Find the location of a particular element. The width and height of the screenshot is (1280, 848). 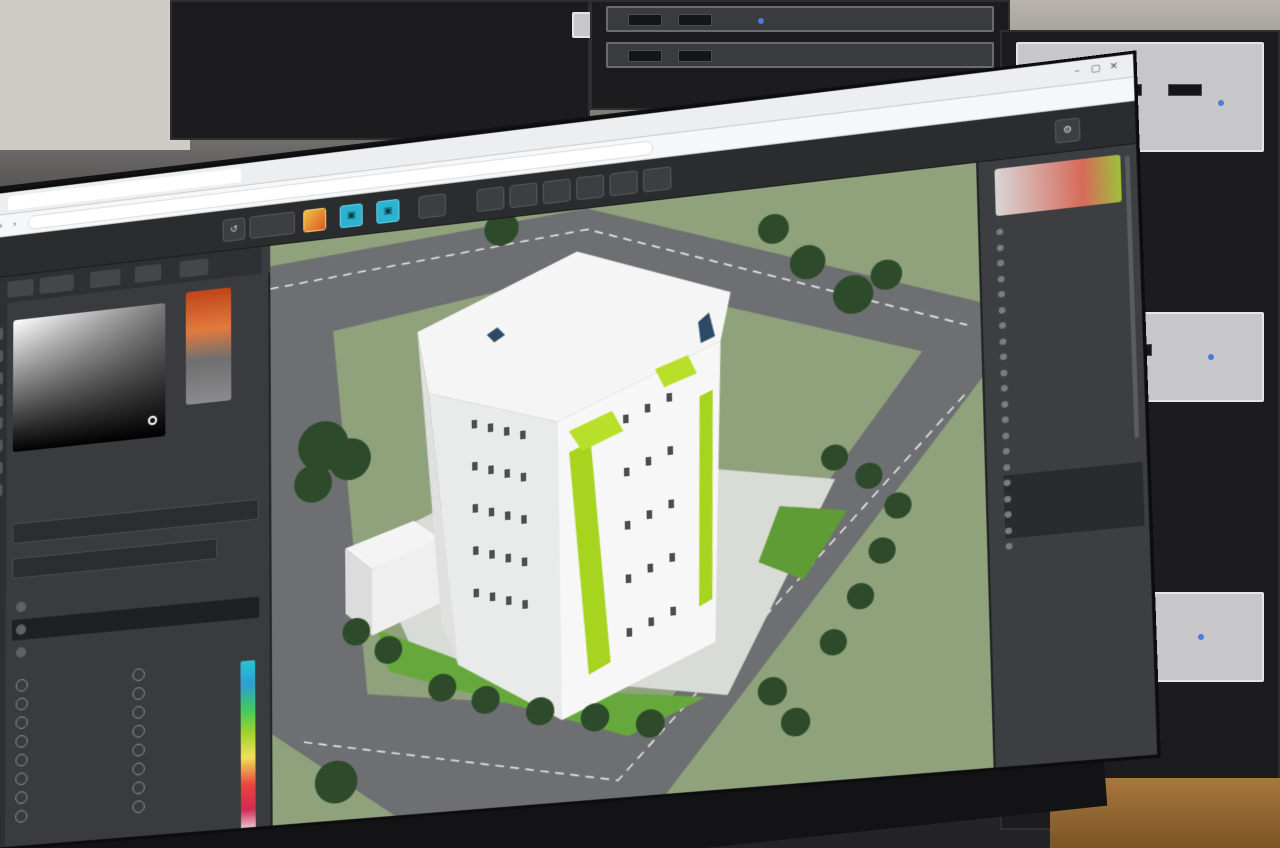

color-icon is located at coordinates (315, 220).